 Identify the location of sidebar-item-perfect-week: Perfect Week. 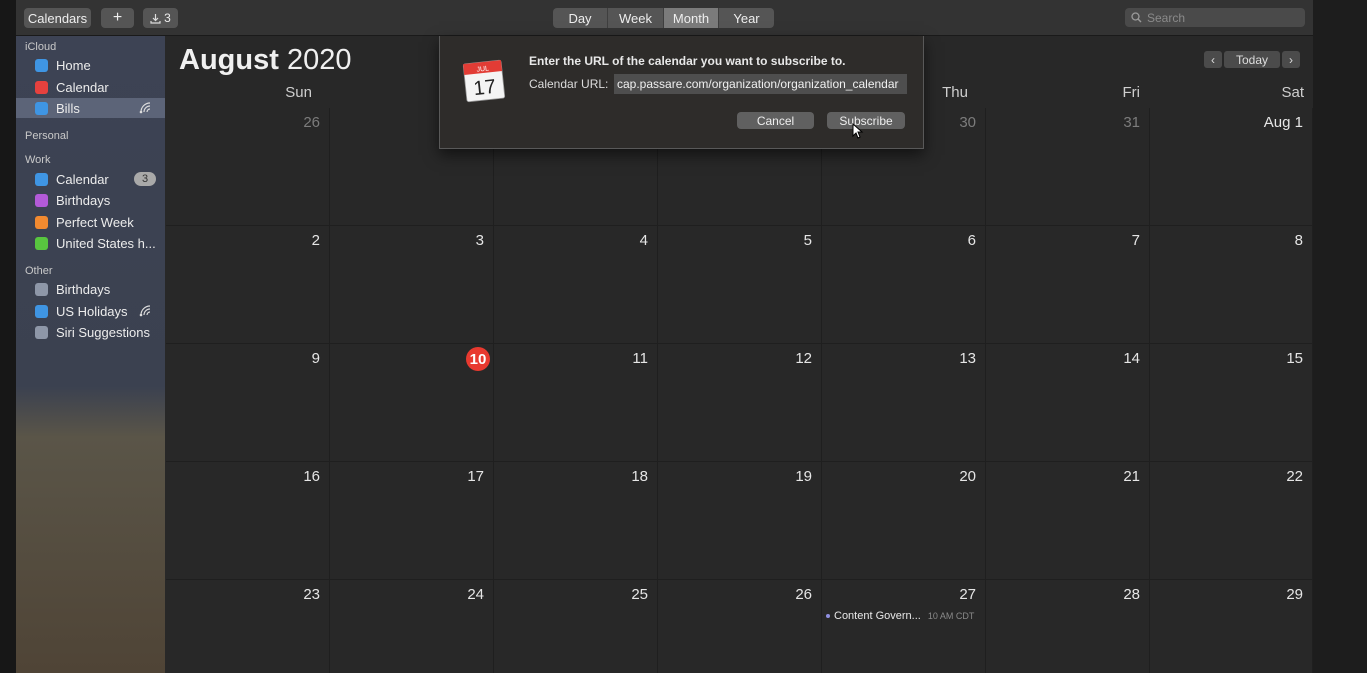
(90, 222).